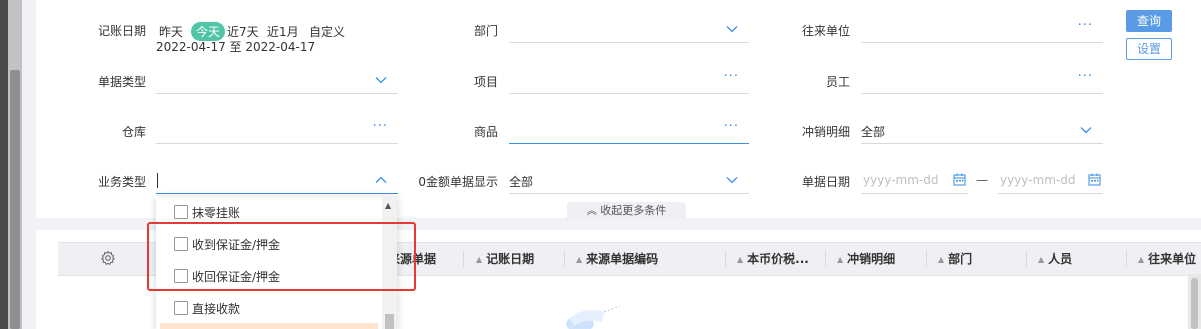 This screenshot has width=1201, height=329. What do you see at coordinates (121, 182) in the screenshot?
I see `business-type-label: 业务类型` at bounding box center [121, 182].